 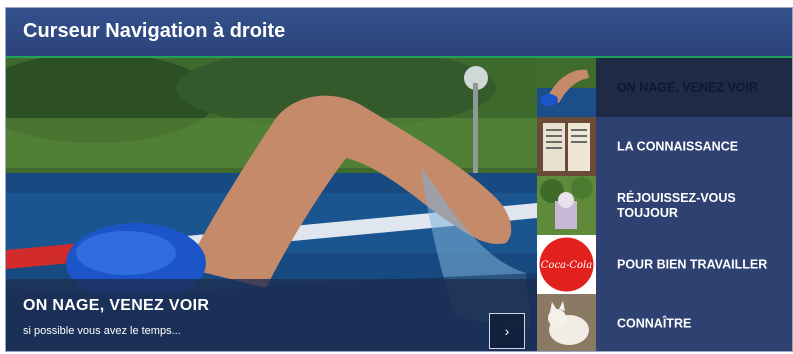 I want to click on nav-item-label: RÉJOUISSEZ-VOUS TOUJOUR, so click(x=676, y=205).